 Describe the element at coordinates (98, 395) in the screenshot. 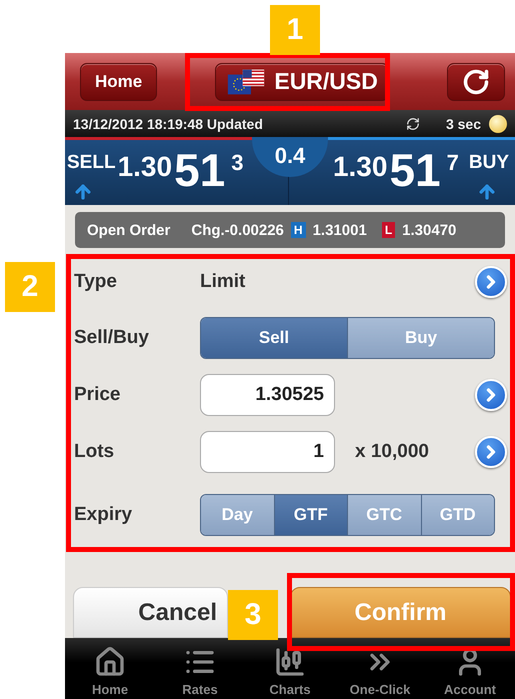

I see `field-label: Price` at that location.